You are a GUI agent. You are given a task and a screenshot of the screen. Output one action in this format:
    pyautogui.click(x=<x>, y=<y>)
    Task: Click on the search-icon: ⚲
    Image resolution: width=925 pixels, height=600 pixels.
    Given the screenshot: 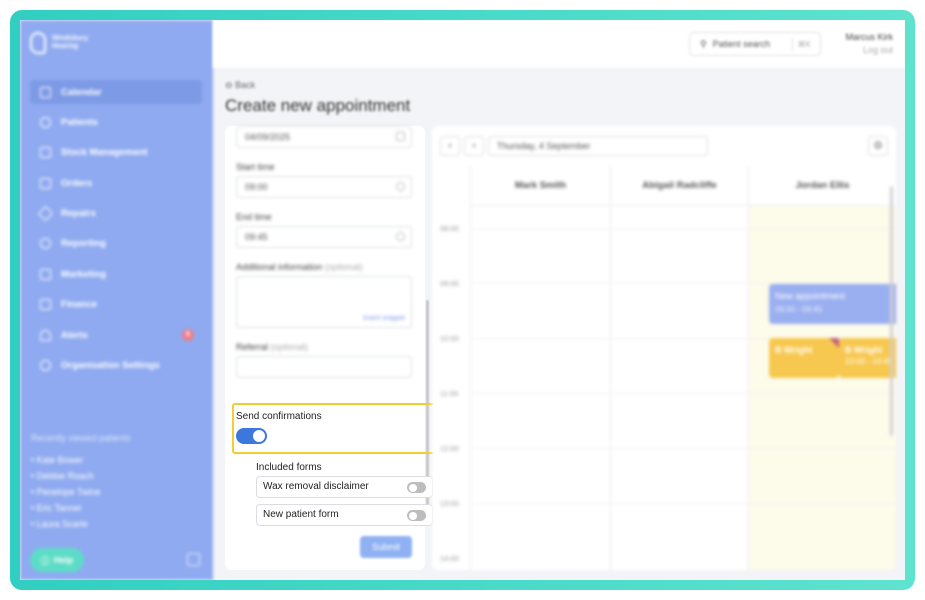 What is the action you would take?
    pyautogui.click(x=703, y=43)
    